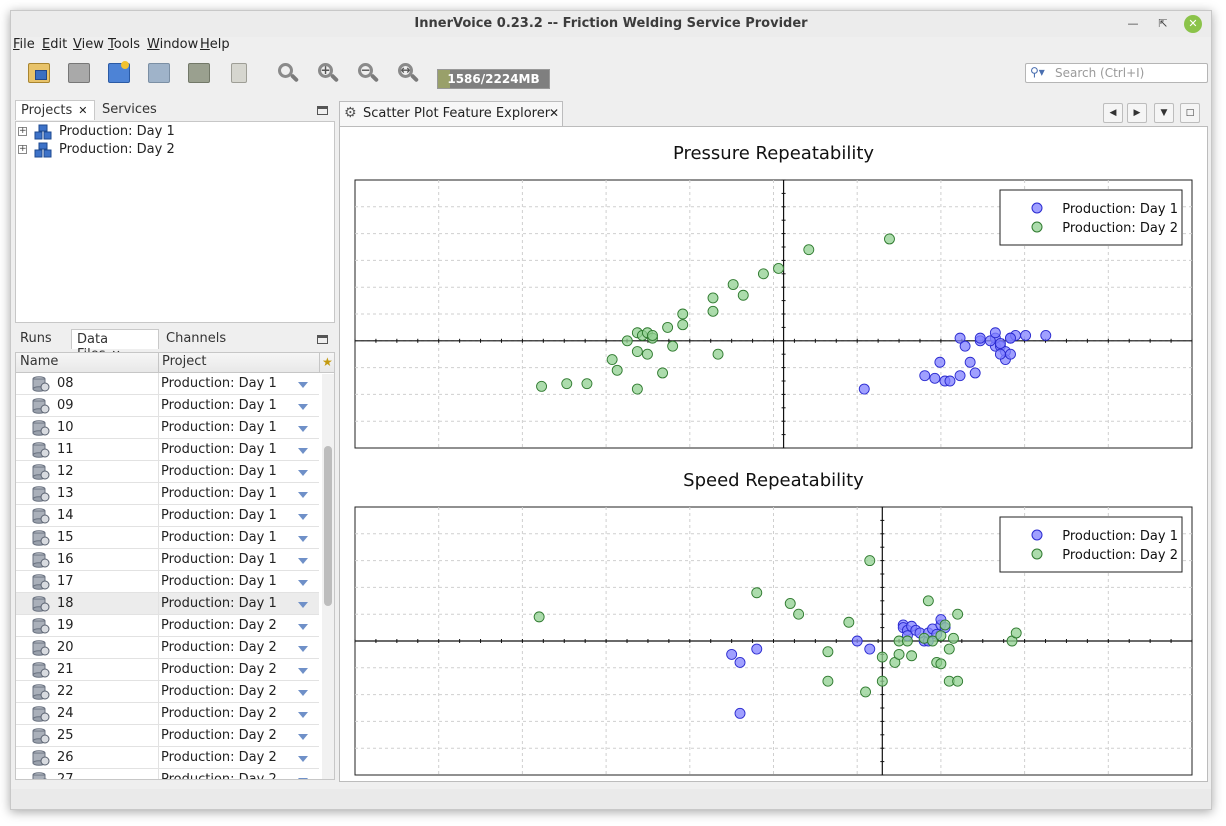  What do you see at coordinates (407, 74) in the screenshot?
I see `zoom-fit-button: ↔` at bounding box center [407, 74].